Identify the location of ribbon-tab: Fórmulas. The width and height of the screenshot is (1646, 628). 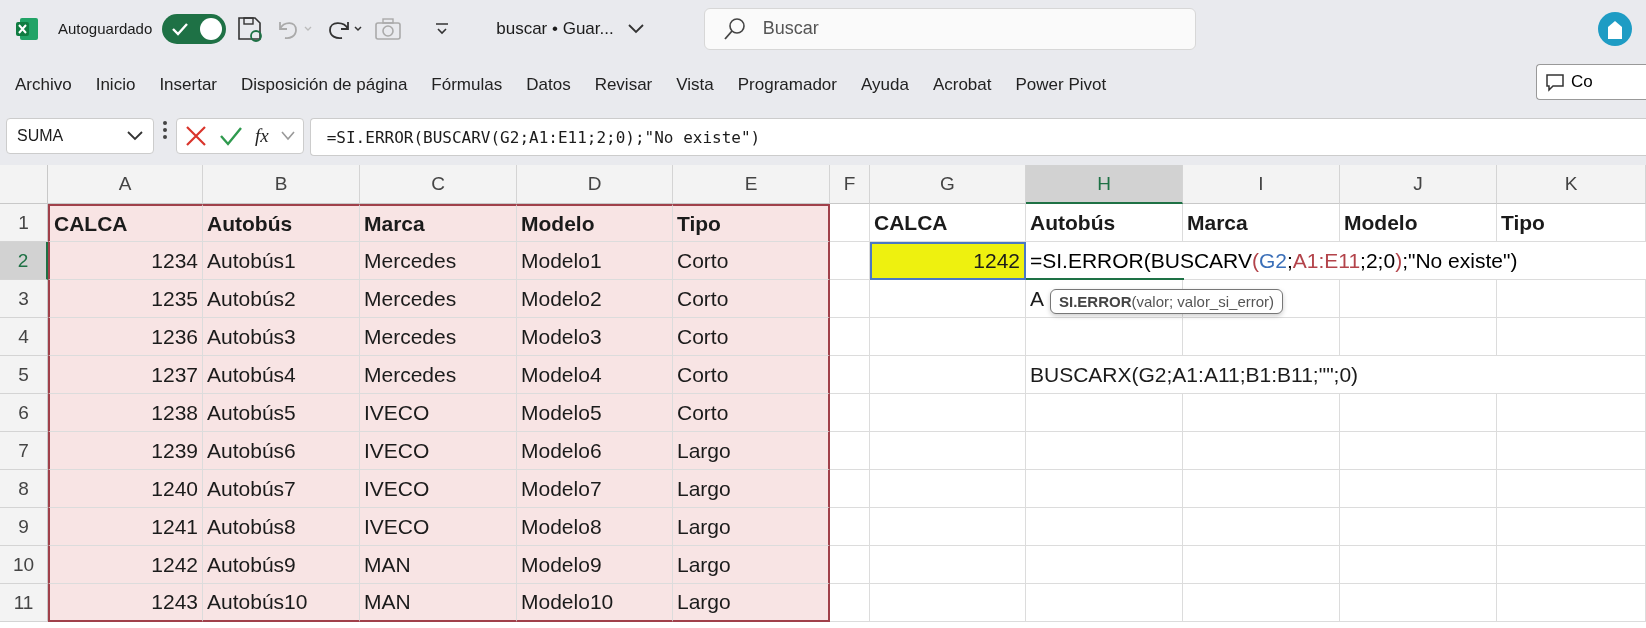
(467, 84).